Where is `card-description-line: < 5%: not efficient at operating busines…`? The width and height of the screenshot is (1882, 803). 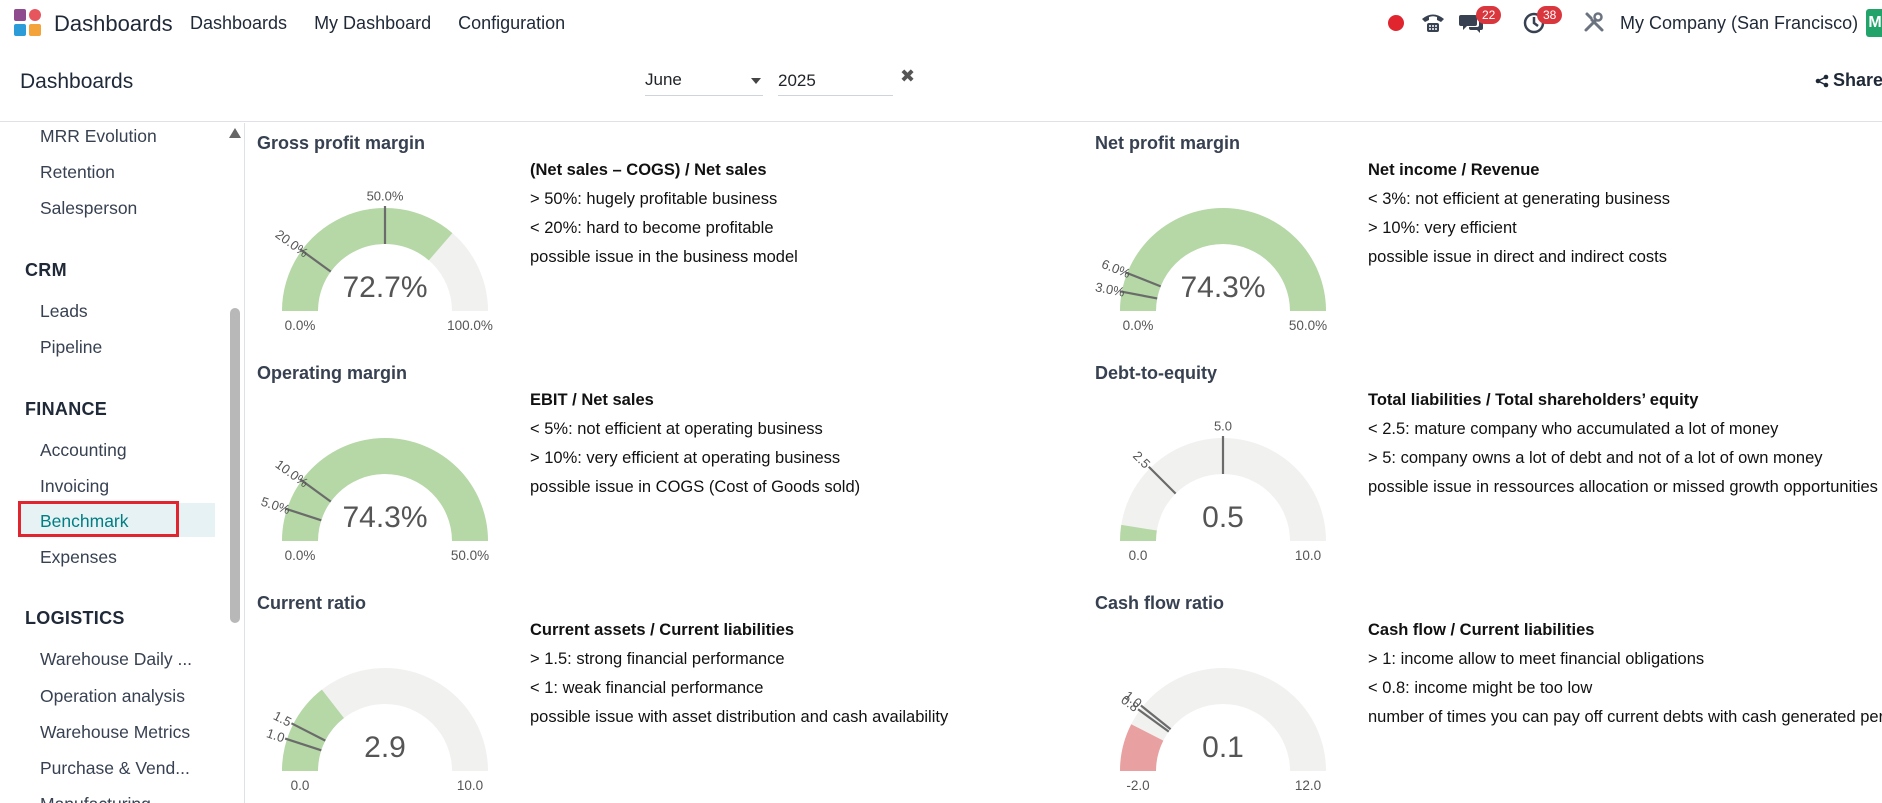 card-description-line: < 5%: not efficient at operating busines… is located at coordinates (676, 429).